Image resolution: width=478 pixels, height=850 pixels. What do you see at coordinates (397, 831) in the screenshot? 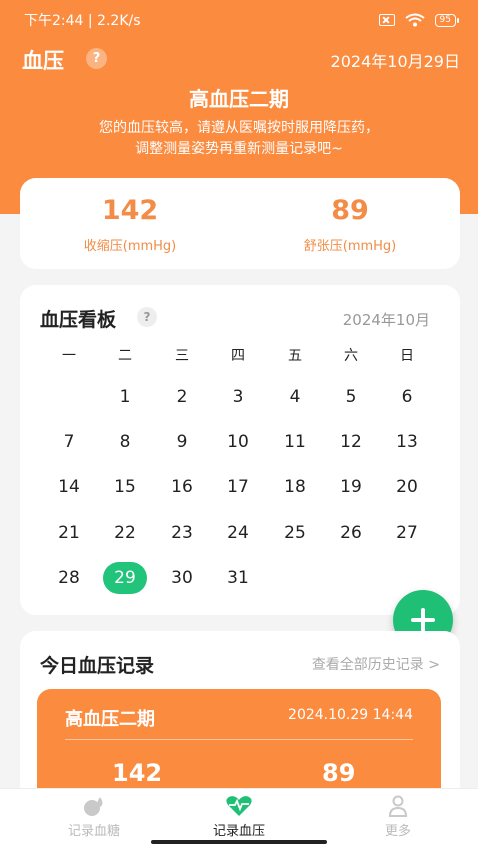
I see `tab-more-label: 更多` at bounding box center [397, 831].